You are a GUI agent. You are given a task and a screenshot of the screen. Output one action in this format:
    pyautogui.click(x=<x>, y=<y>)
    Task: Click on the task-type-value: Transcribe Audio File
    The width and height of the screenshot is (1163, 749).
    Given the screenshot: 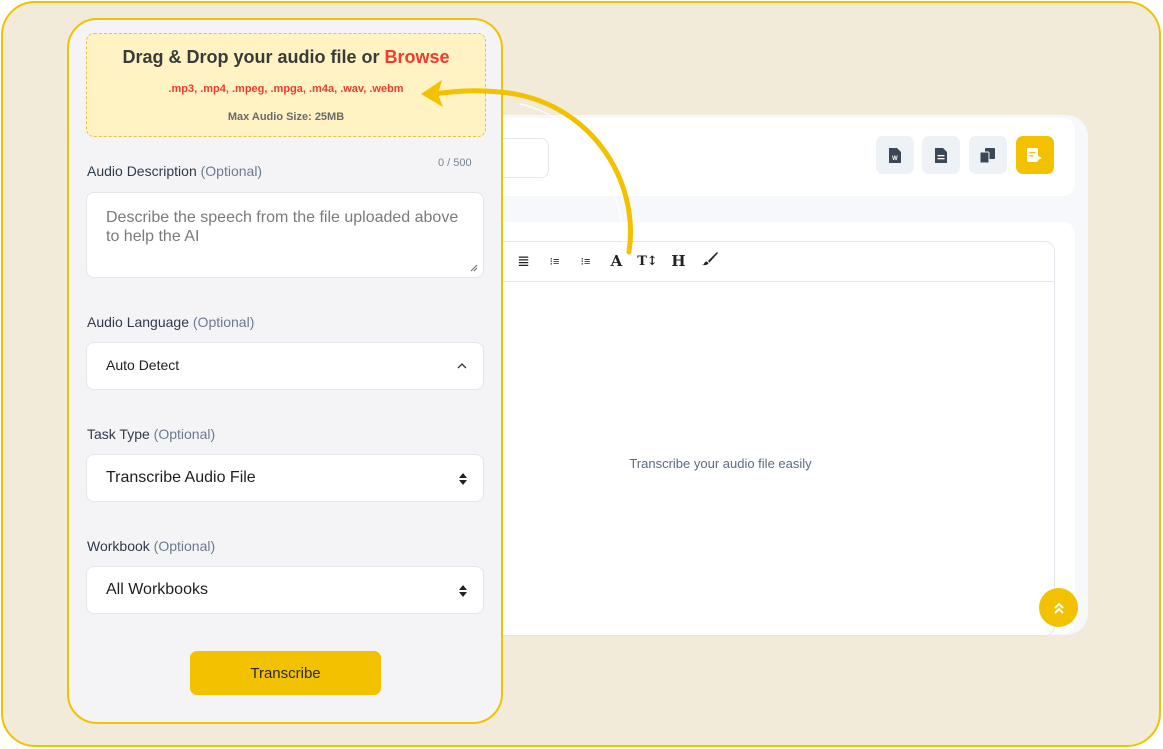 What is the action you would take?
    pyautogui.click(x=181, y=477)
    